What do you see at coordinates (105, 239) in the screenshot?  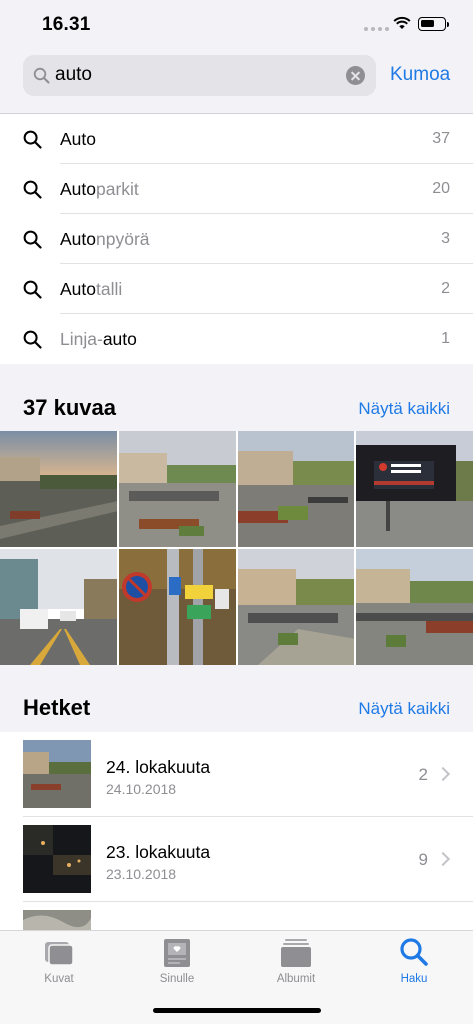 I see `suggestion-label: Autonpyörä` at bounding box center [105, 239].